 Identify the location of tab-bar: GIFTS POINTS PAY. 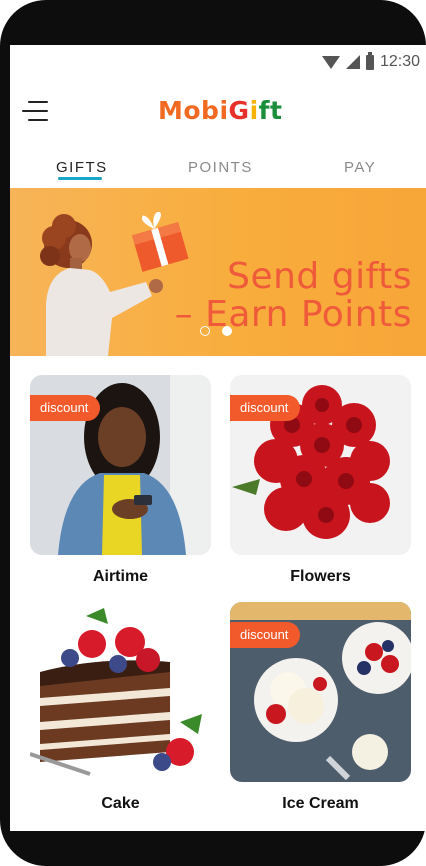
(218, 172).